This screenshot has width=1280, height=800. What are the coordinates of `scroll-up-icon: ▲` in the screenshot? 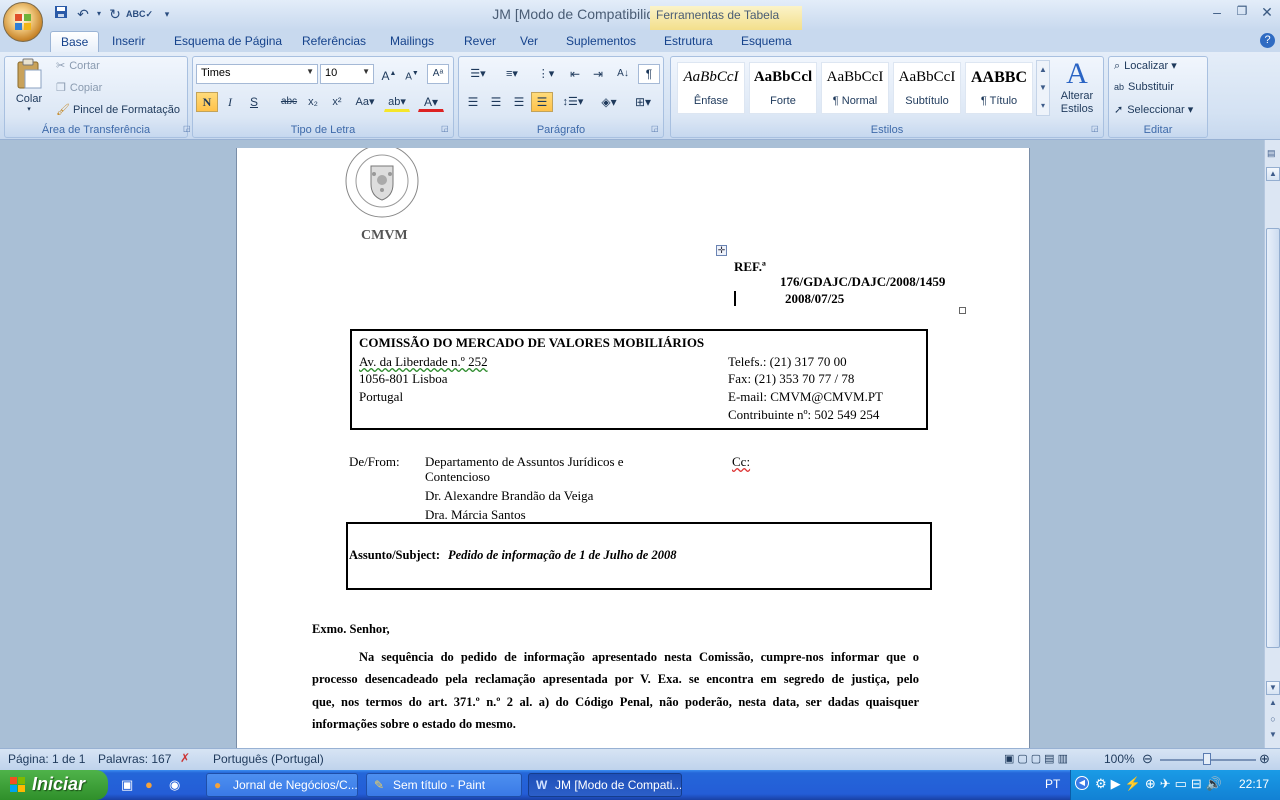 It's located at (1273, 174).